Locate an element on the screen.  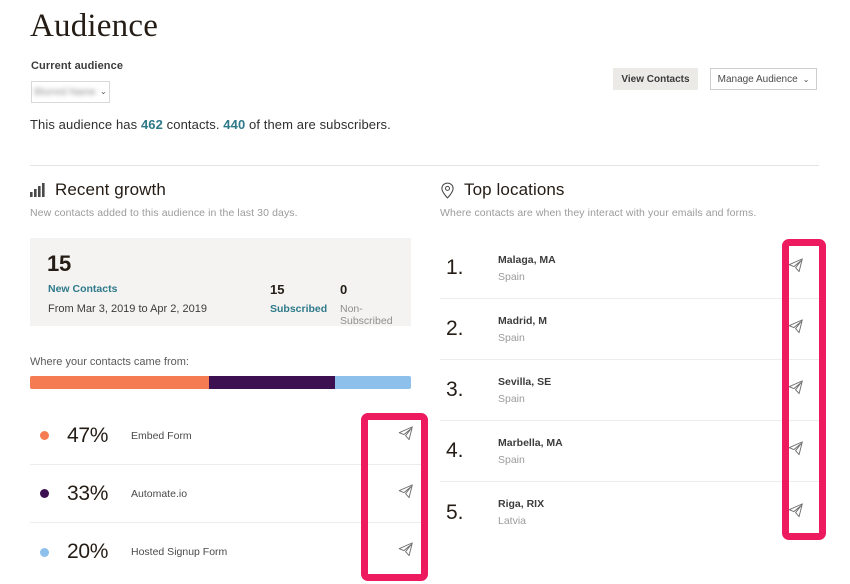
recent-growth-title: Recent growth is located at coordinates (110, 189).